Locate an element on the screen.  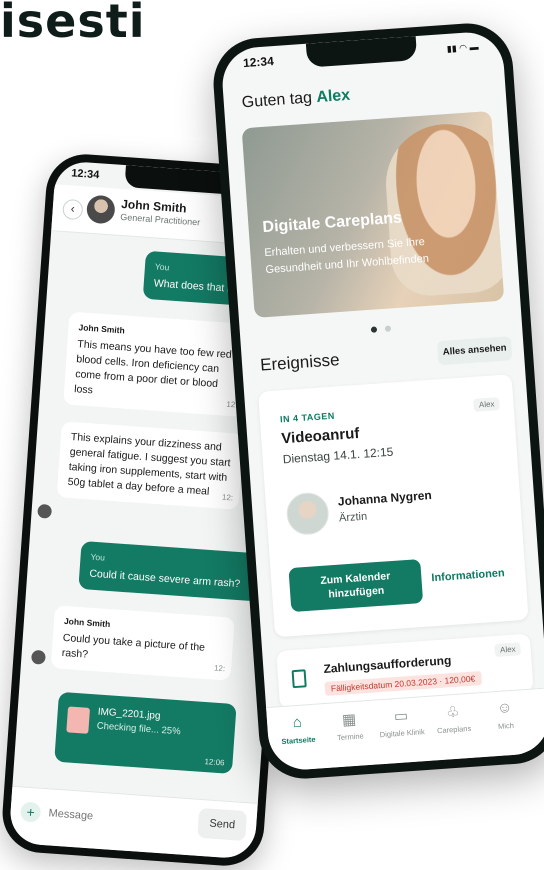
banner-title: Digitale Careplans is located at coordinates (332, 223).